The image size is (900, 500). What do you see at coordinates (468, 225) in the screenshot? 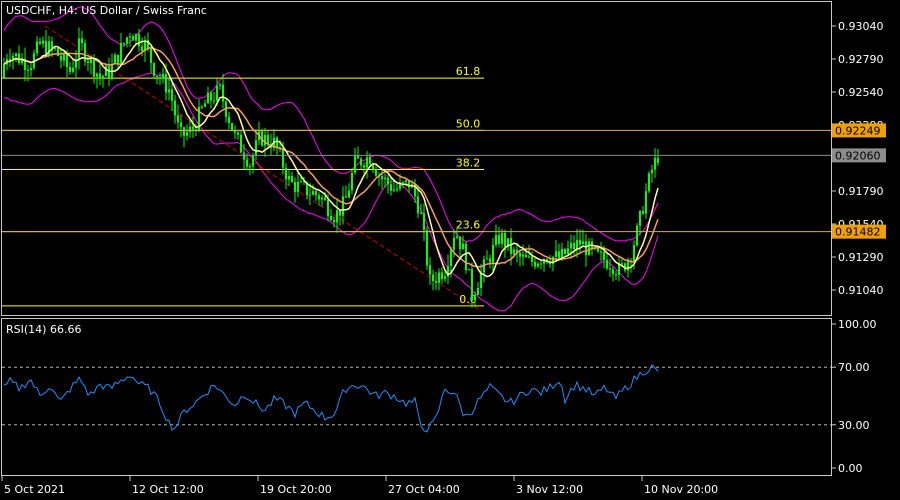
I see `fib-level-label: 23.6` at bounding box center [468, 225].